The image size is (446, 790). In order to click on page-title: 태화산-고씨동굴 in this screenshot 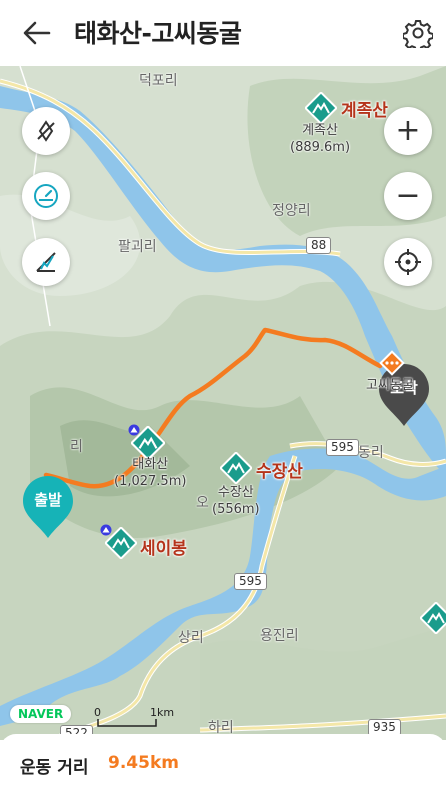, I will do `click(158, 33)`.